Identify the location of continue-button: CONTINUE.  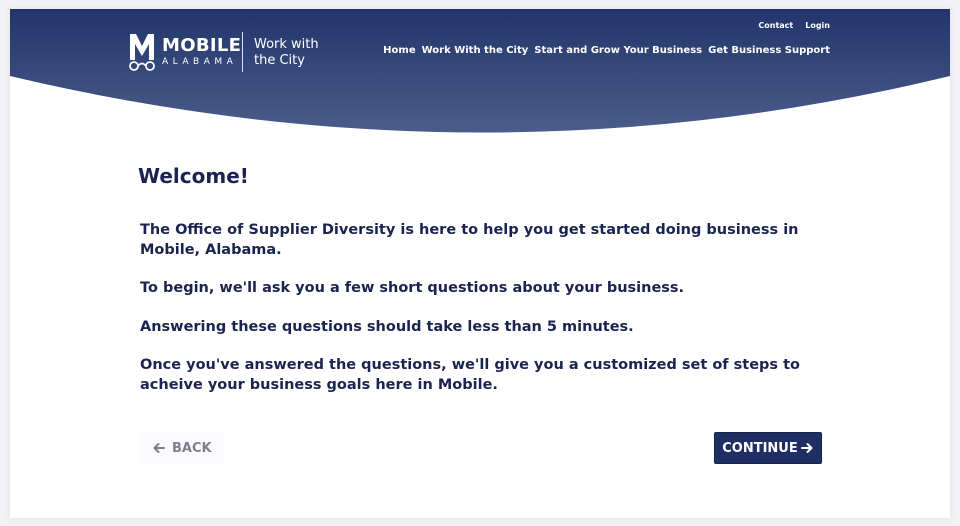
(768, 448).